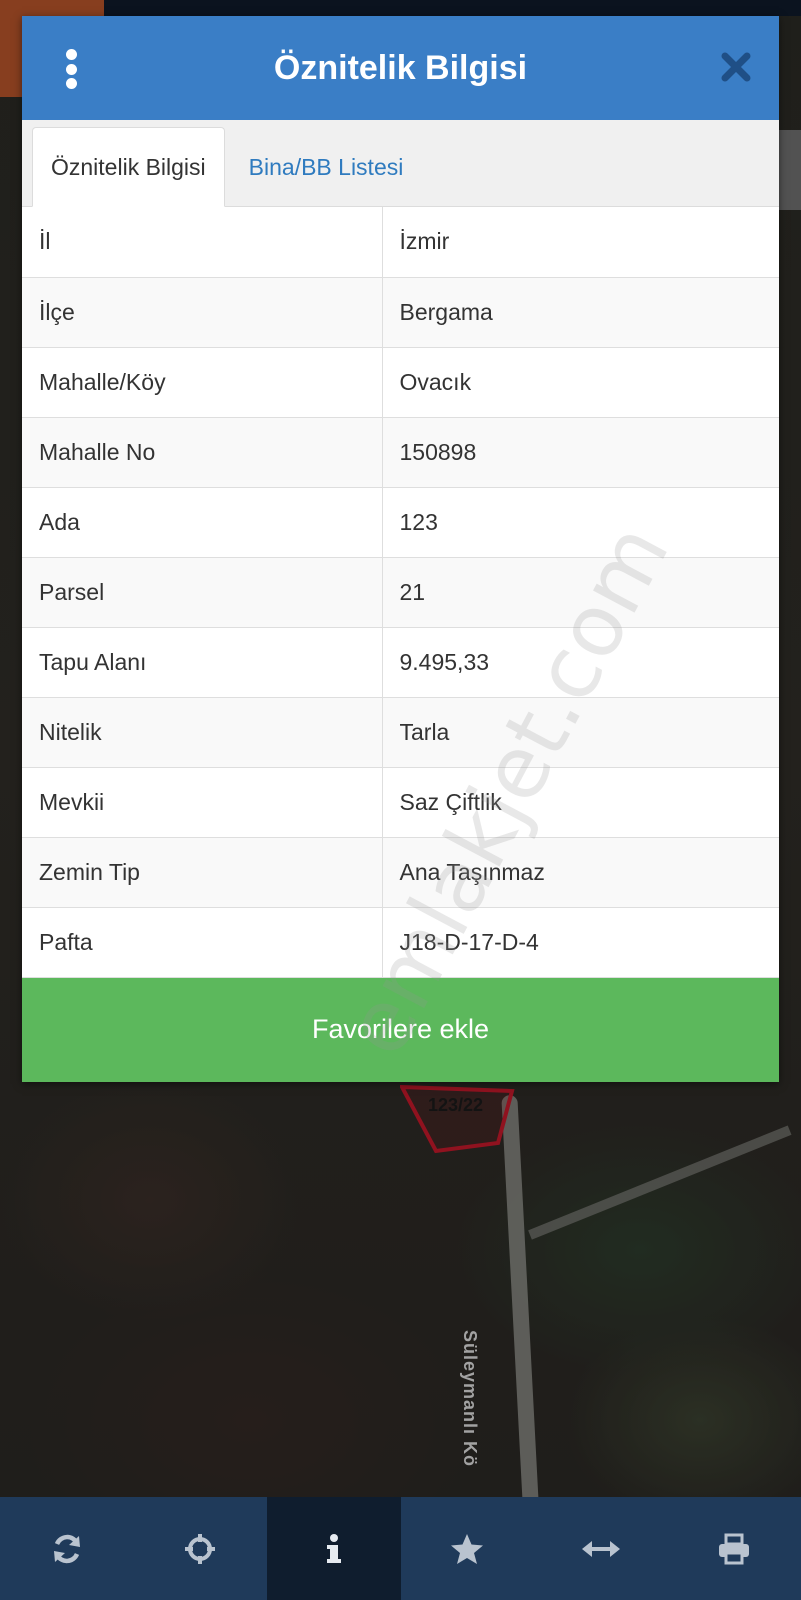  I want to click on table-row: Mahalle No 150898, so click(400, 452).